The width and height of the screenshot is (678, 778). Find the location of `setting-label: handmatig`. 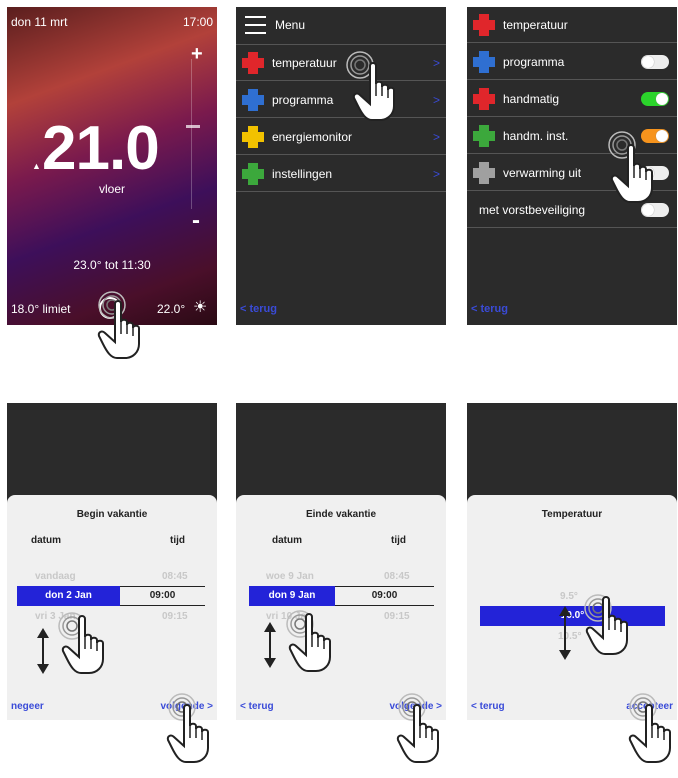

setting-label: handmatig is located at coordinates (531, 98).